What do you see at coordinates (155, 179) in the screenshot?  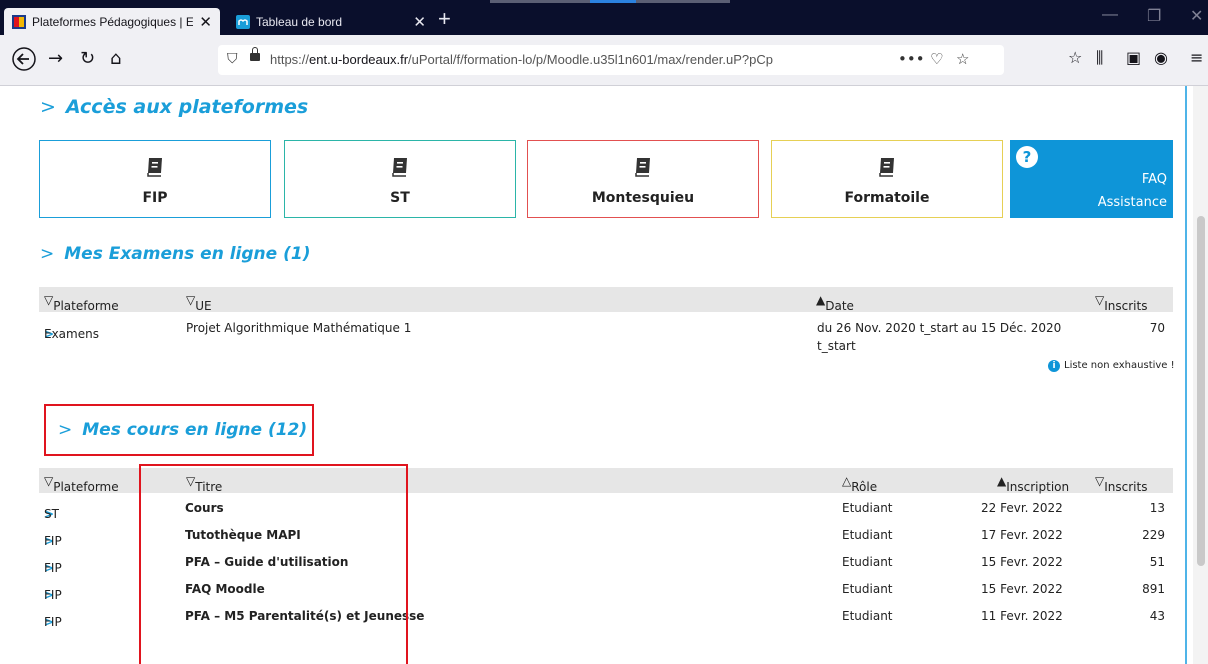 I see `platform-card-fip: FIP` at bounding box center [155, 179].